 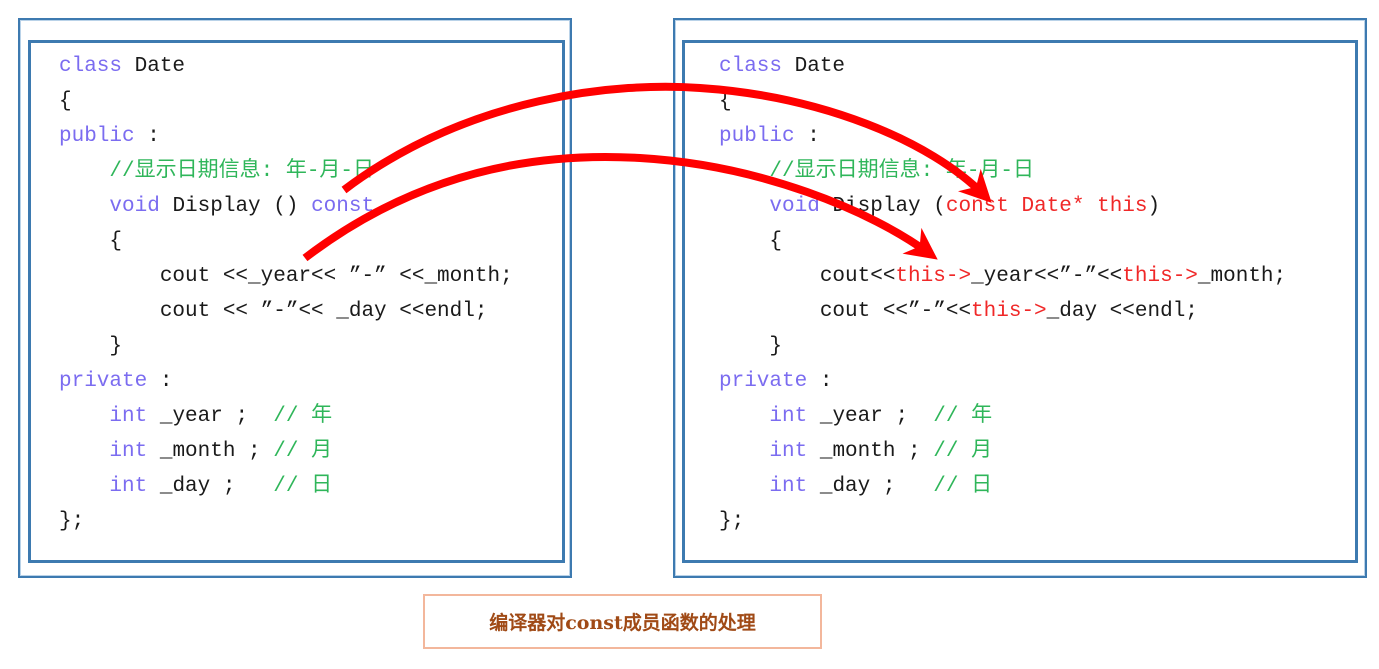 I want to click on code-line: void Display (const Date* this), so click(x=1002, y=206).